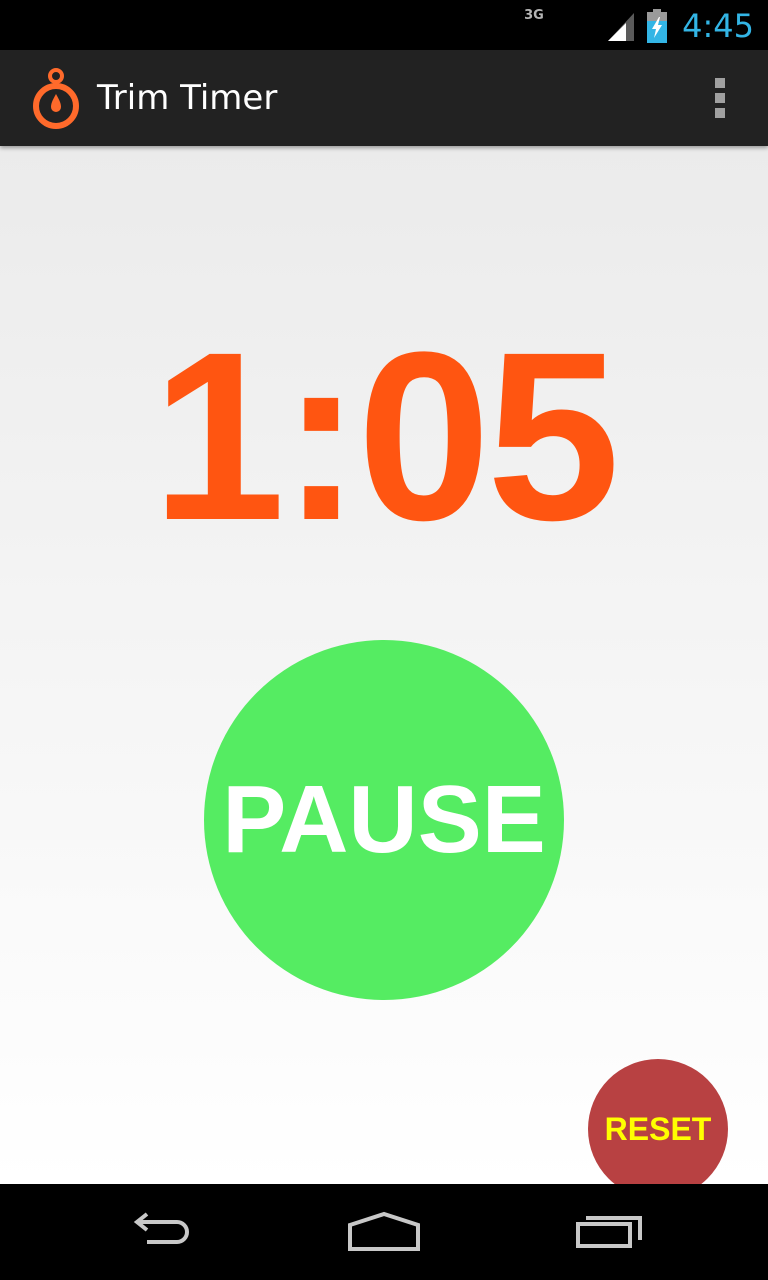 Image resolution: width=768 pixels, height=1280 pixels. I want to click on recent-apps-icon, so click(609, 1232).